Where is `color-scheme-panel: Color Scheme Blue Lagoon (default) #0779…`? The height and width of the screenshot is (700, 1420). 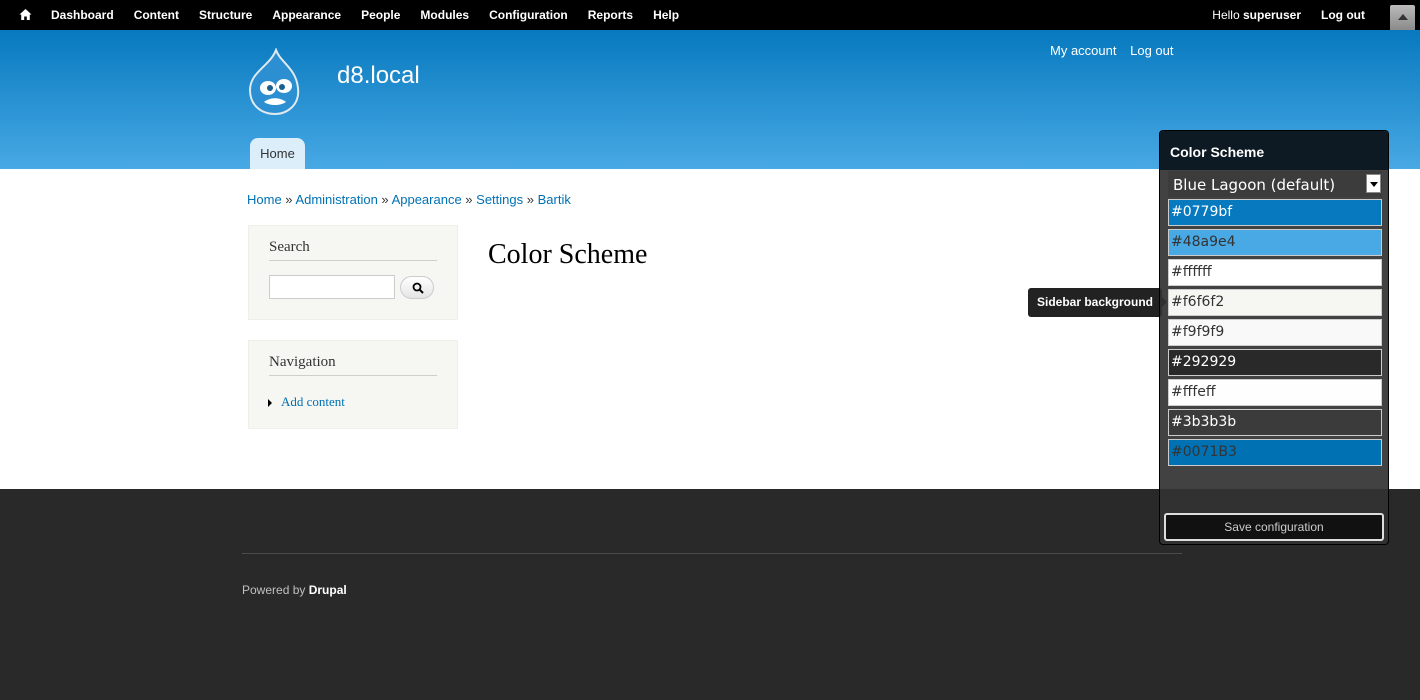 color-scheme-panel: Color Scheme Blue Lagoon (default) #0779… is located at coordinates (1274, 337).